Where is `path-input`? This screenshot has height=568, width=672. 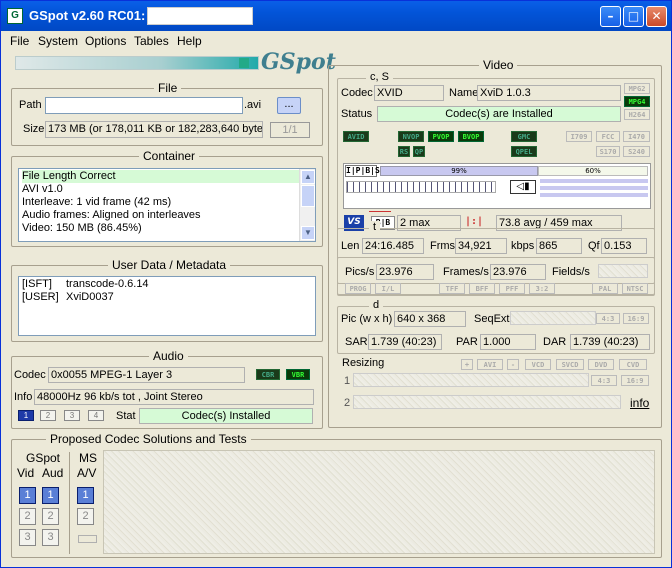 path-input is located at coordinates (144, 105).